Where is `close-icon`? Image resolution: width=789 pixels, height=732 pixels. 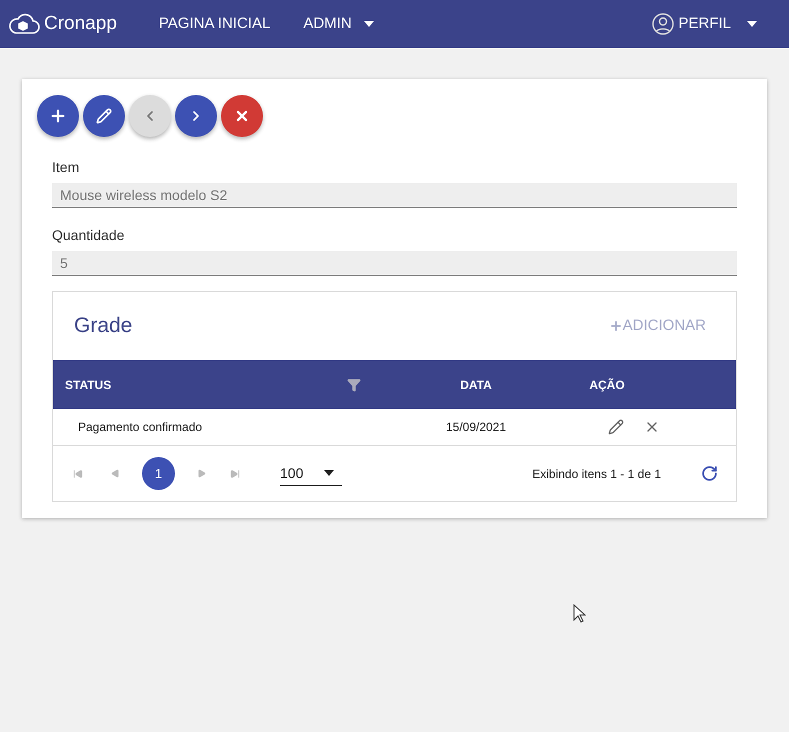
close-icon is located at coordinates (242, 116).